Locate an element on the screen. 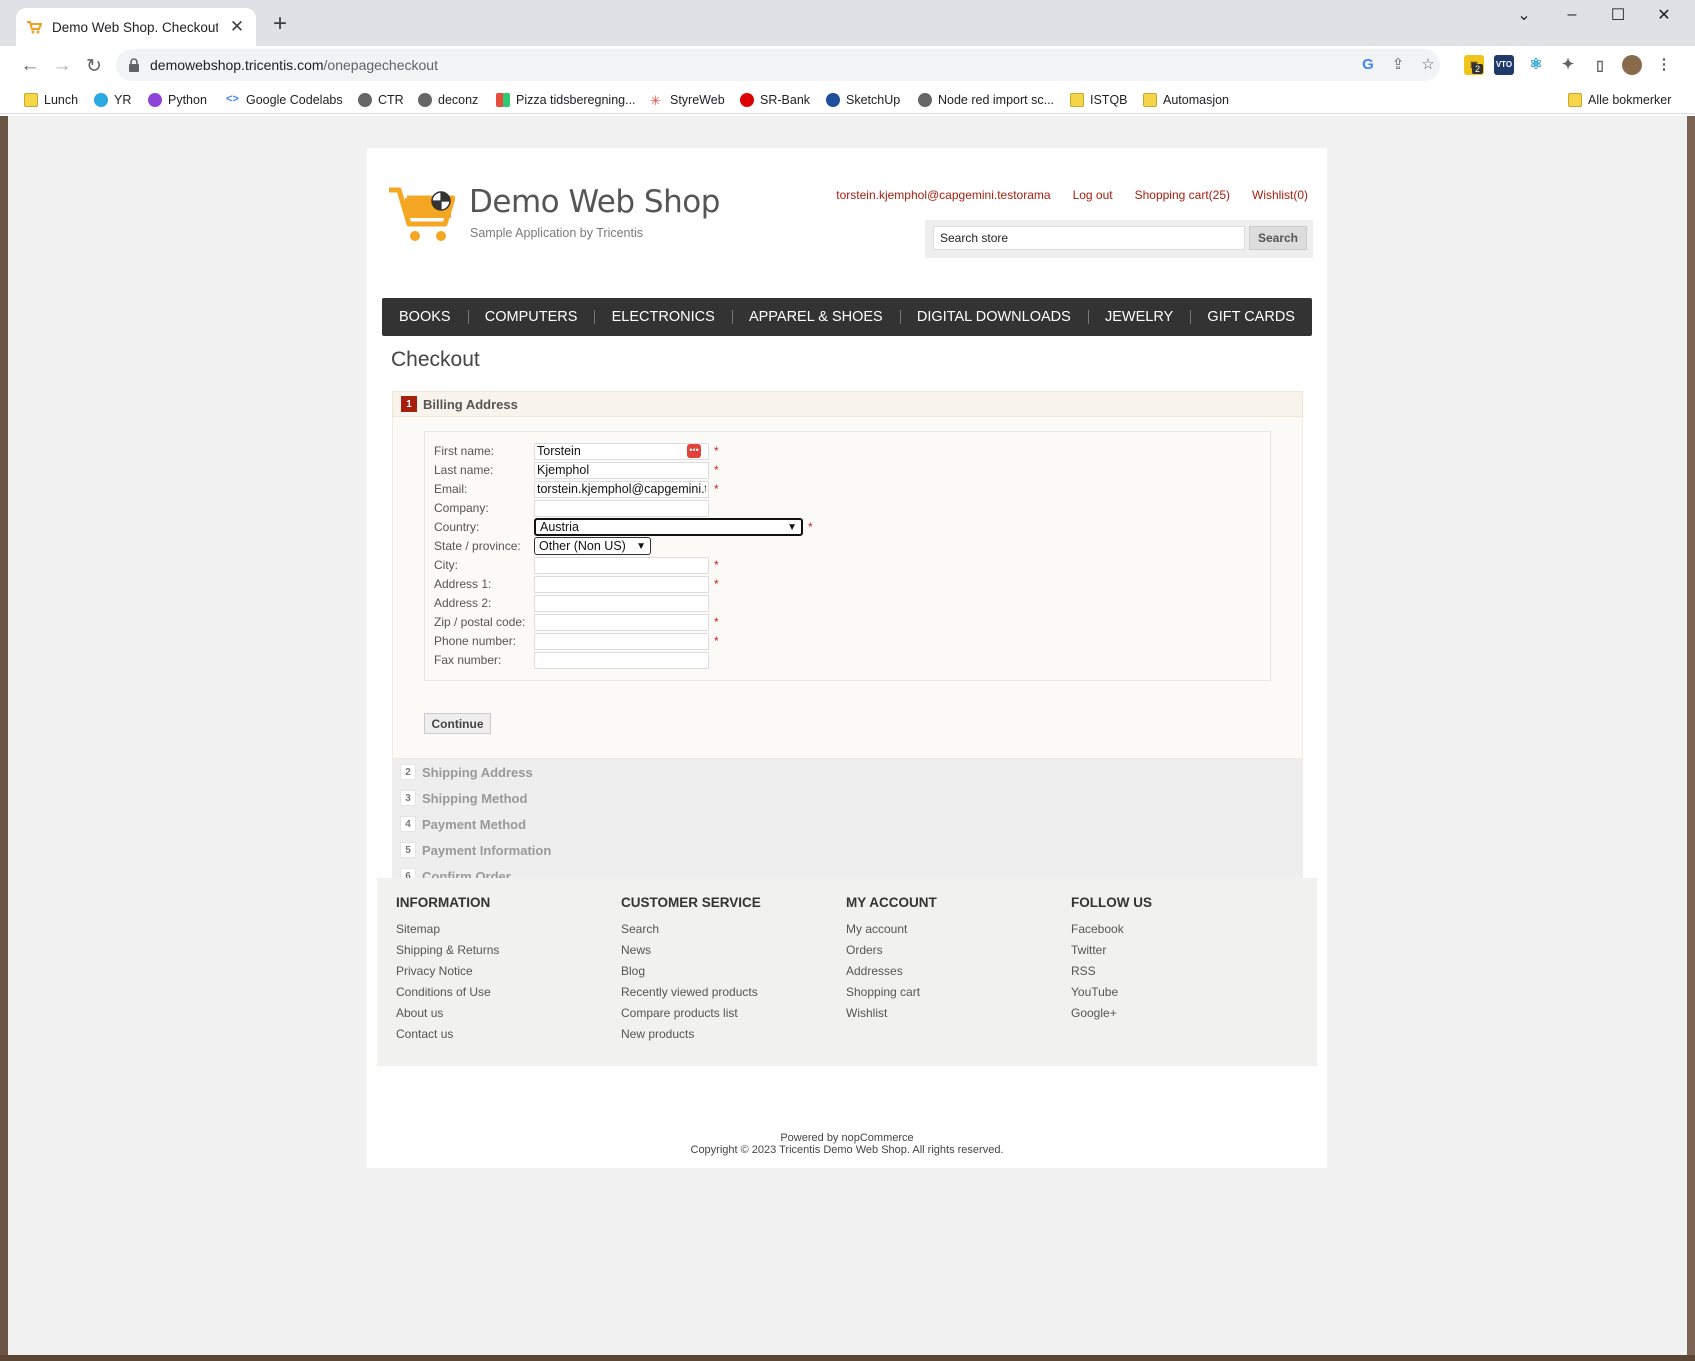 The width and height of the screenshot is (1695, 1361). footer-link: Recently viewed products is located at coordinates (721, 992).